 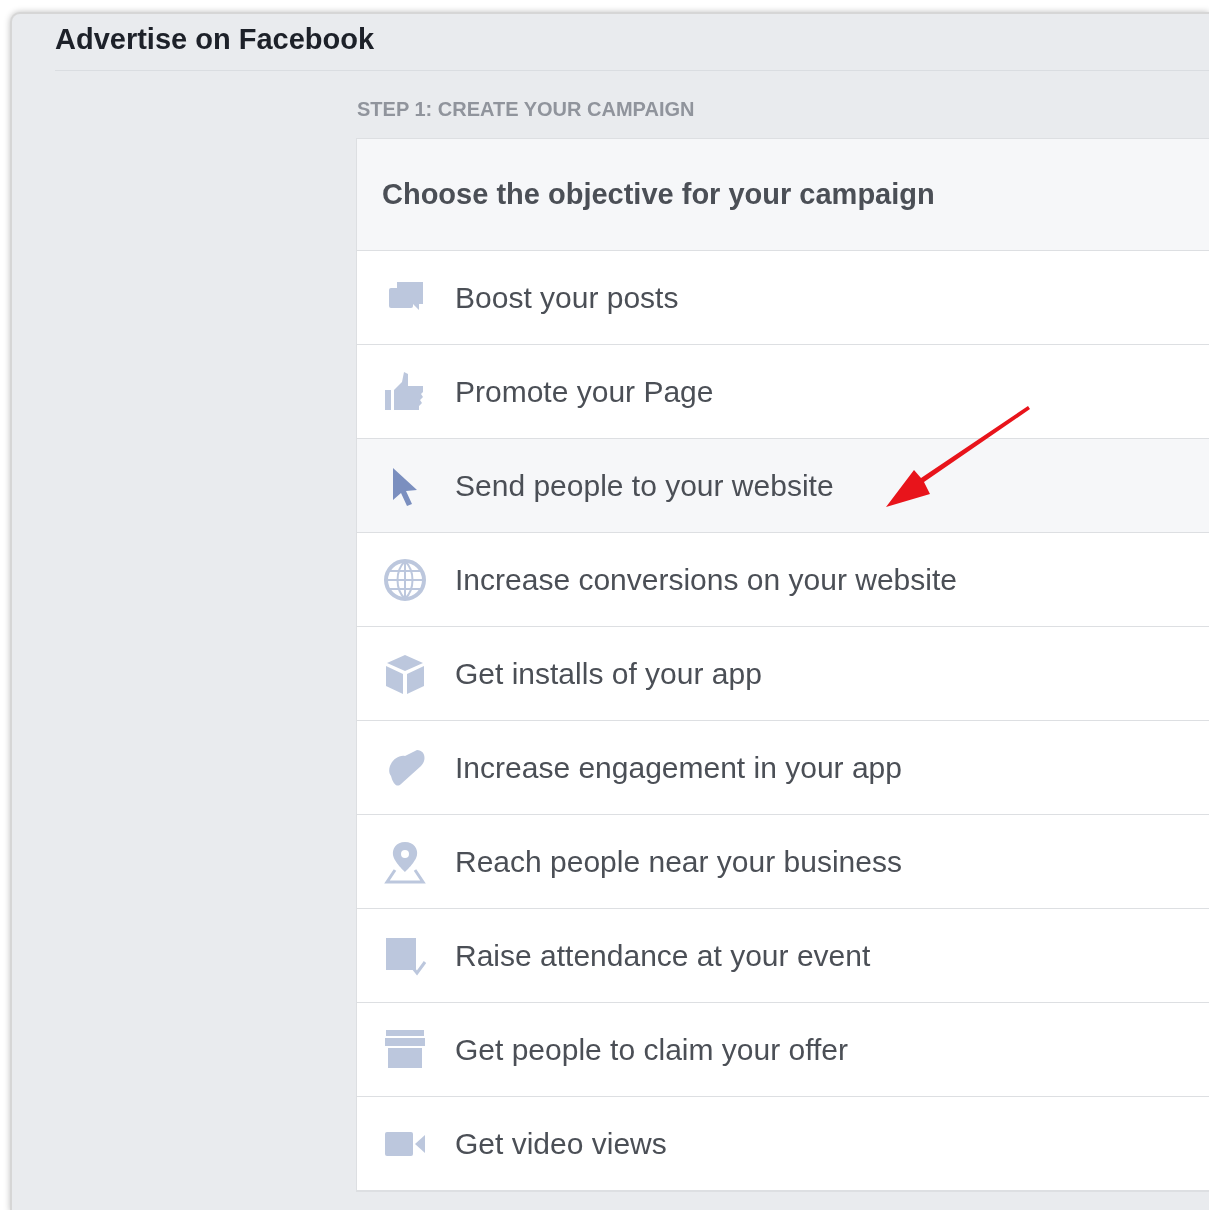 What do you see at coordinates (783, 862) in the screenshot?
I see `objective-option: Reach people near your business` at bounding box center [783, 862].